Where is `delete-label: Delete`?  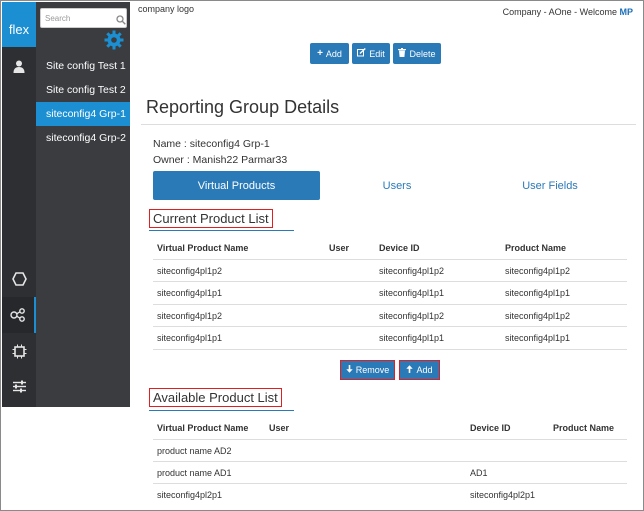
delete-label: Delete is located at coordinates (422, 53).